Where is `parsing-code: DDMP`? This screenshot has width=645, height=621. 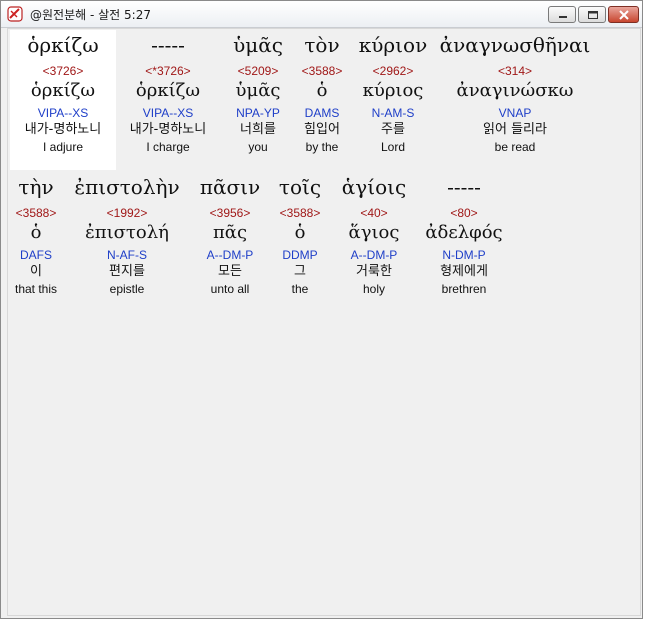 parsing-code: DDMP is located at coordinates (300, 255).